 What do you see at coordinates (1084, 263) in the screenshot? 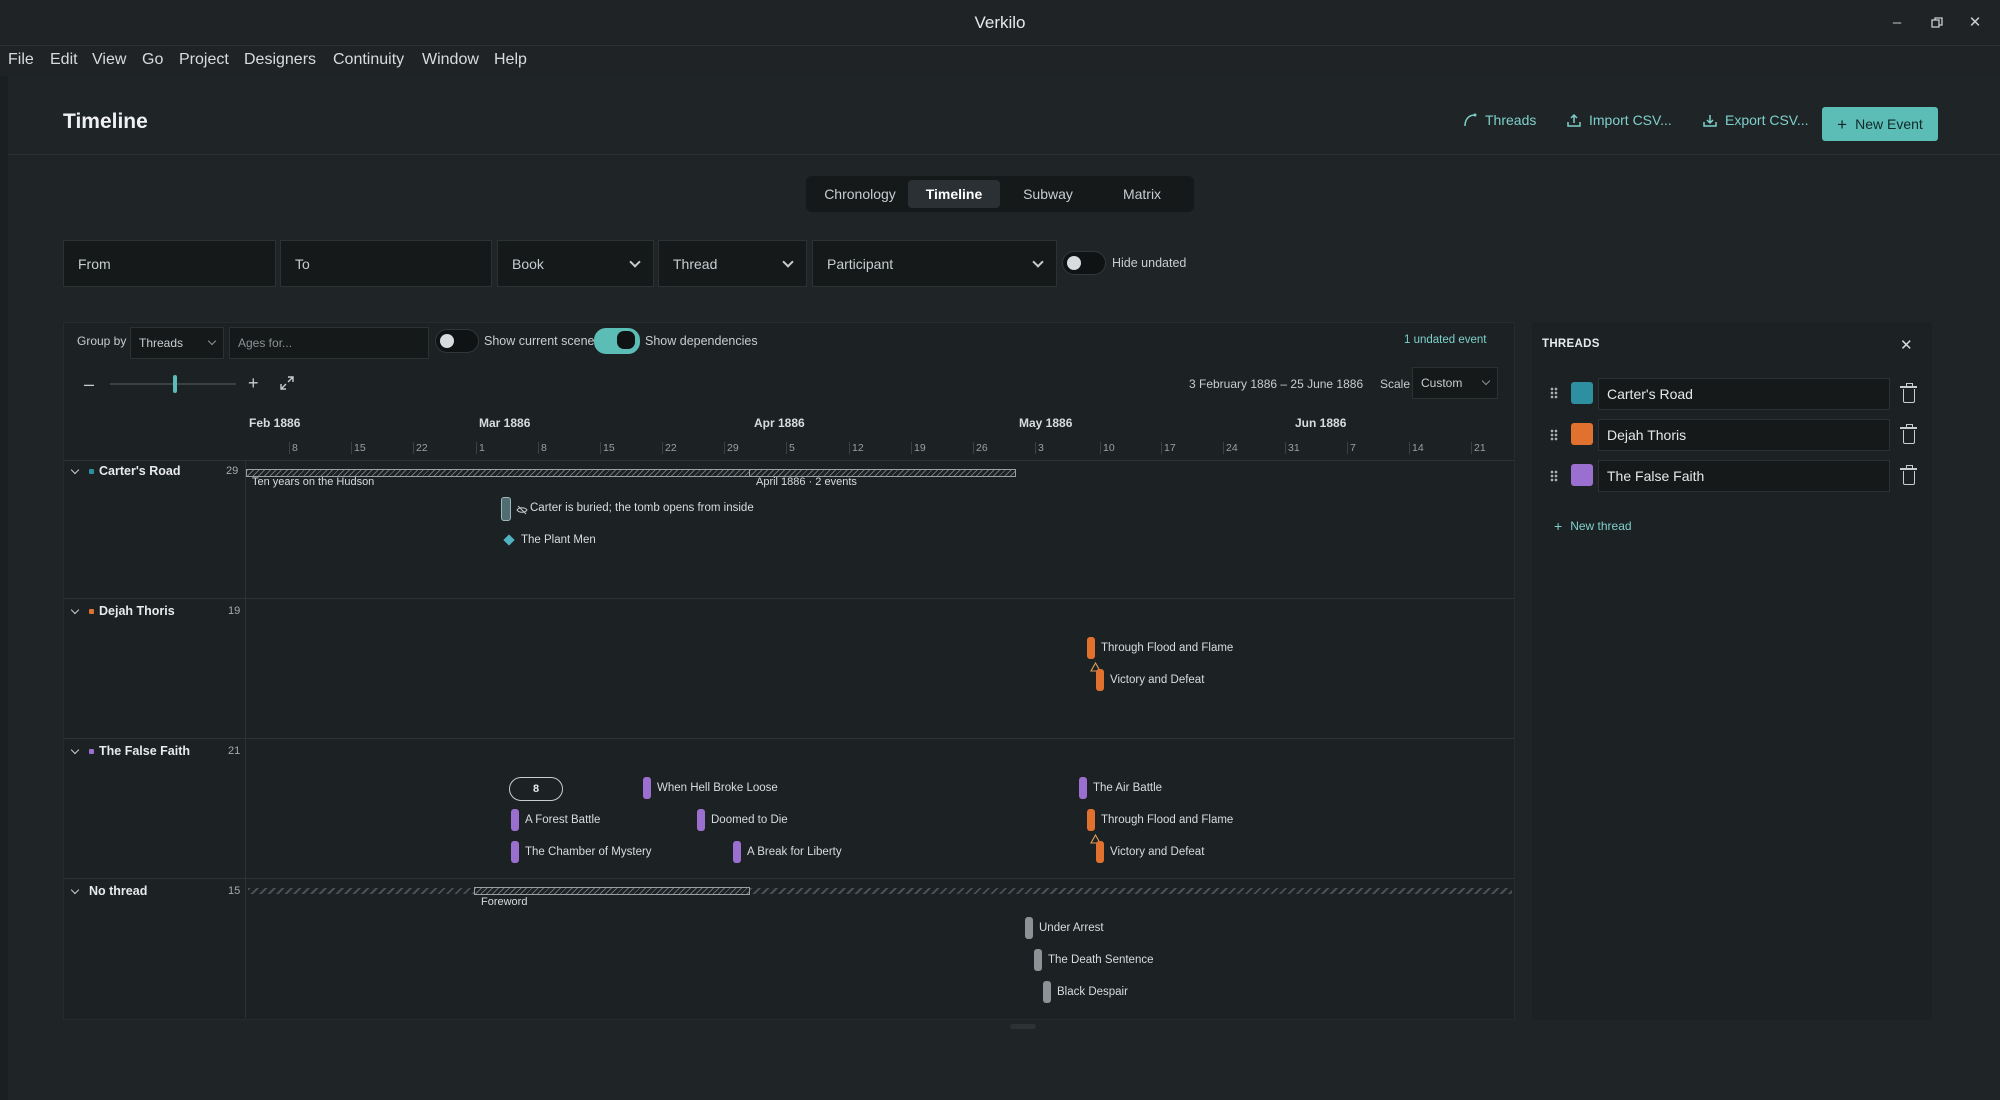
I see `hide-undated-toggle` at bounding box center [1084, 263].